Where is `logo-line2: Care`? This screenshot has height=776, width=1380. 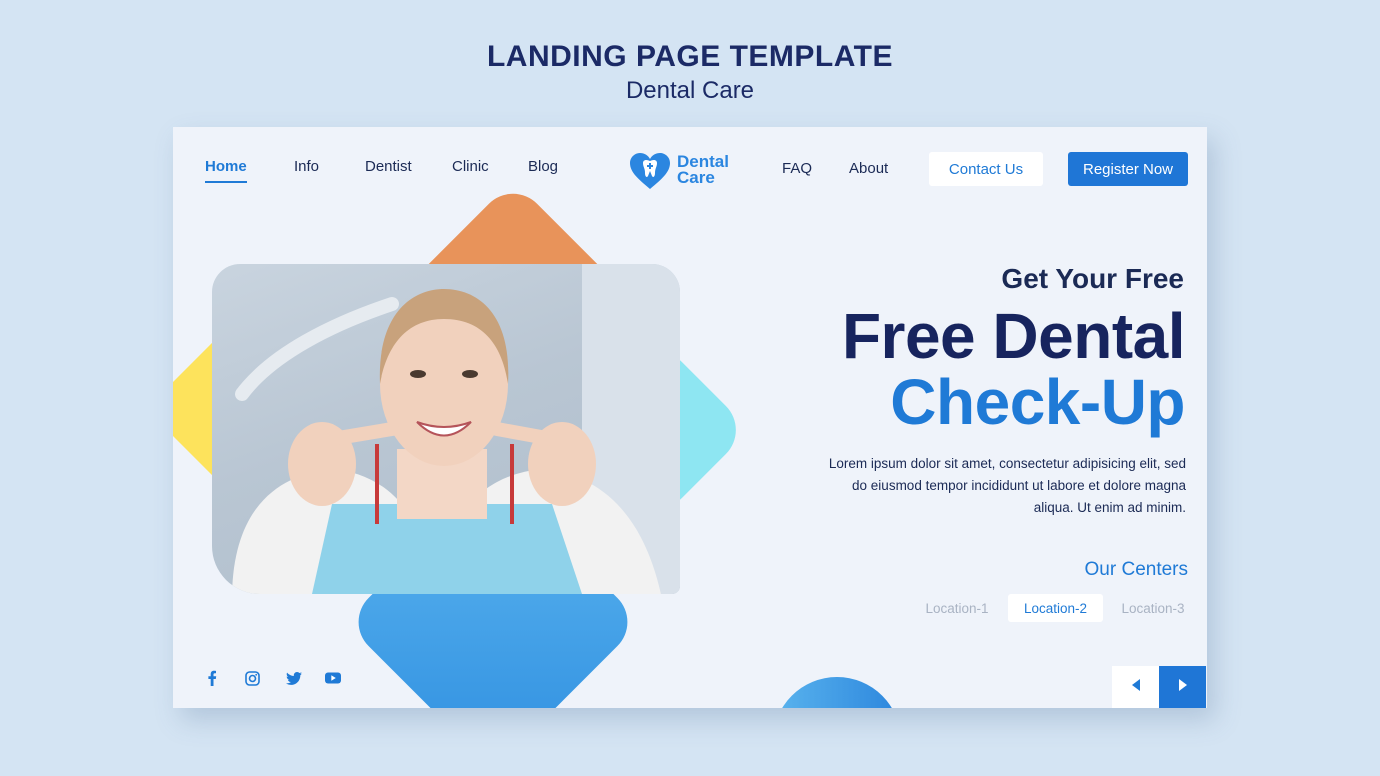 logo-line2: Care is located at coordinates (696, 177).